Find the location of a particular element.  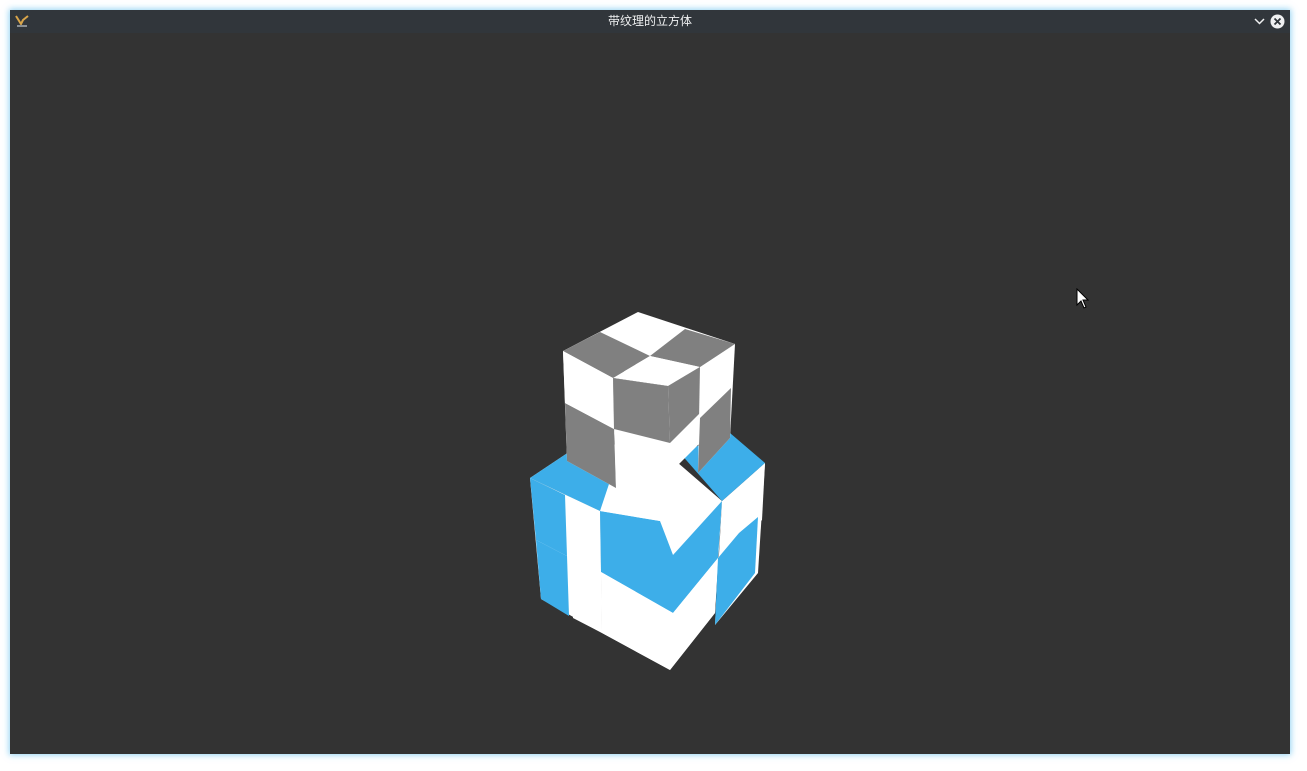

title-bar: 带纹理的立方体 is located at coordinates (650, 21).